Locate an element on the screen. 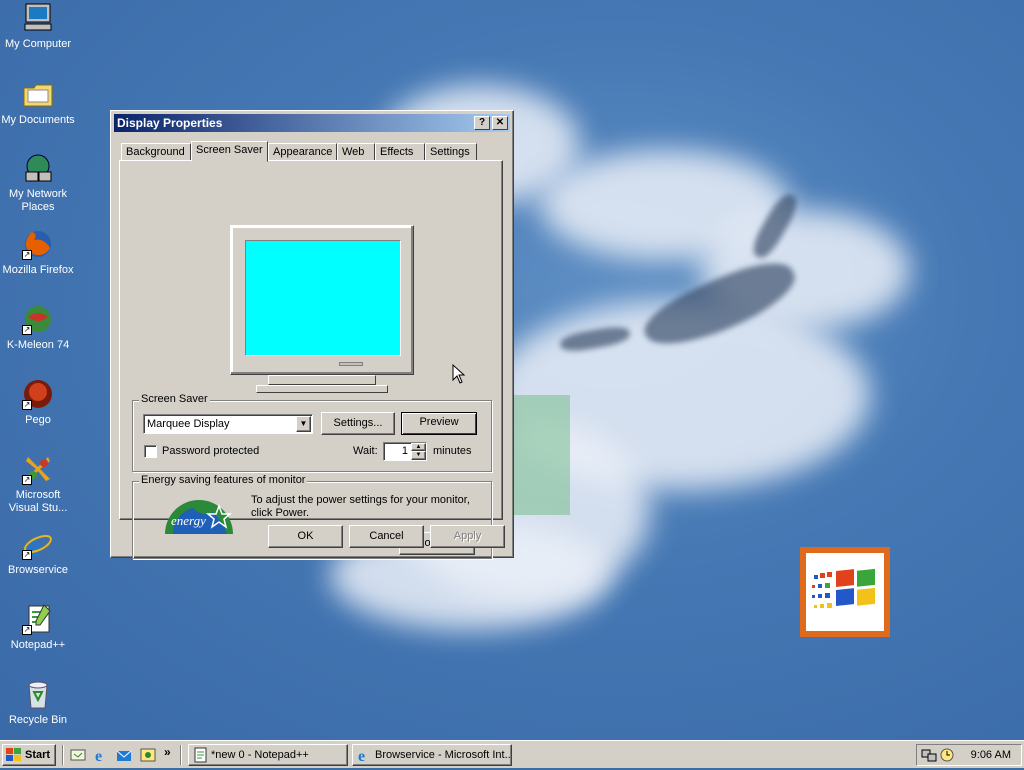  desktop-icon-notepadpp: ↗ Notepad++ is located at coordinates (38, 627).